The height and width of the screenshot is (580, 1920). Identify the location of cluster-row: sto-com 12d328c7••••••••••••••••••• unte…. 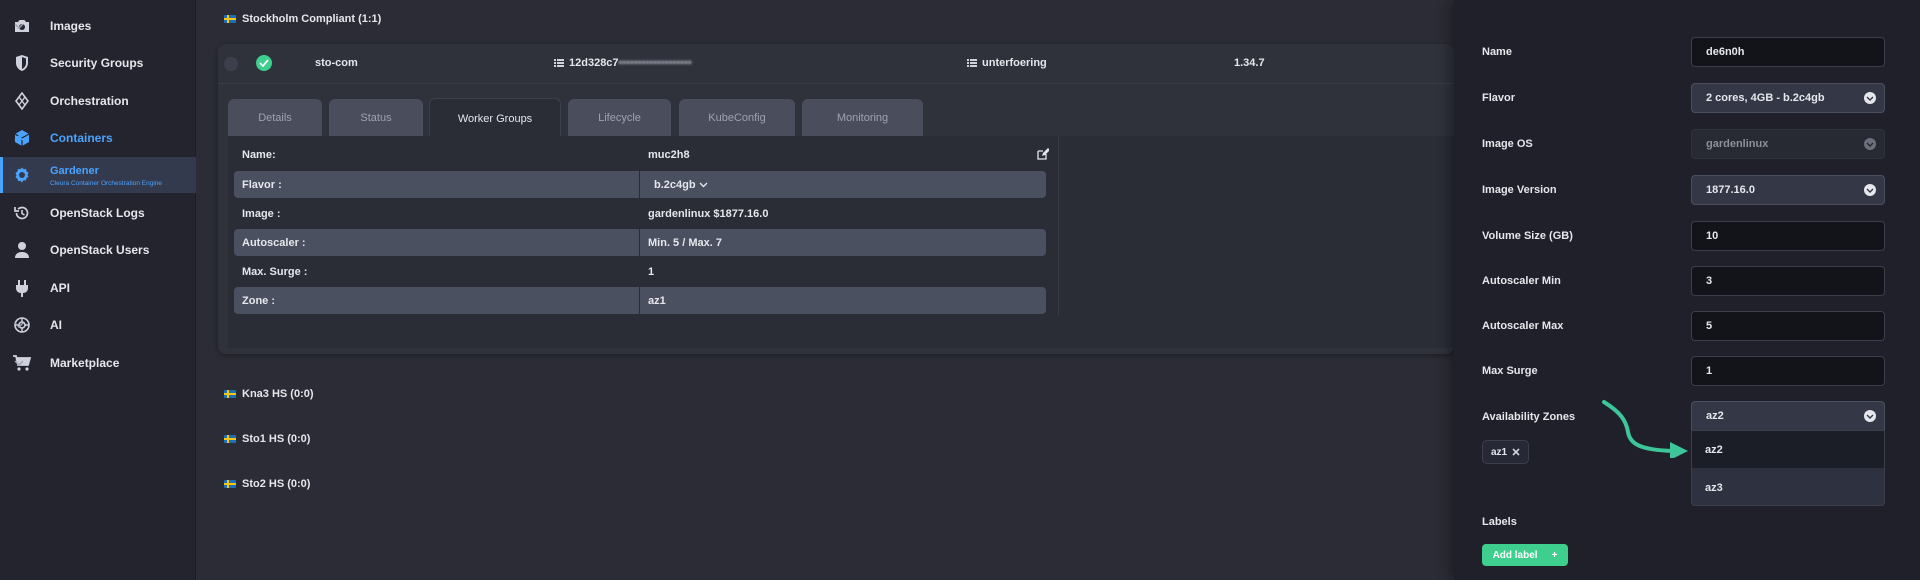
(836, 64).